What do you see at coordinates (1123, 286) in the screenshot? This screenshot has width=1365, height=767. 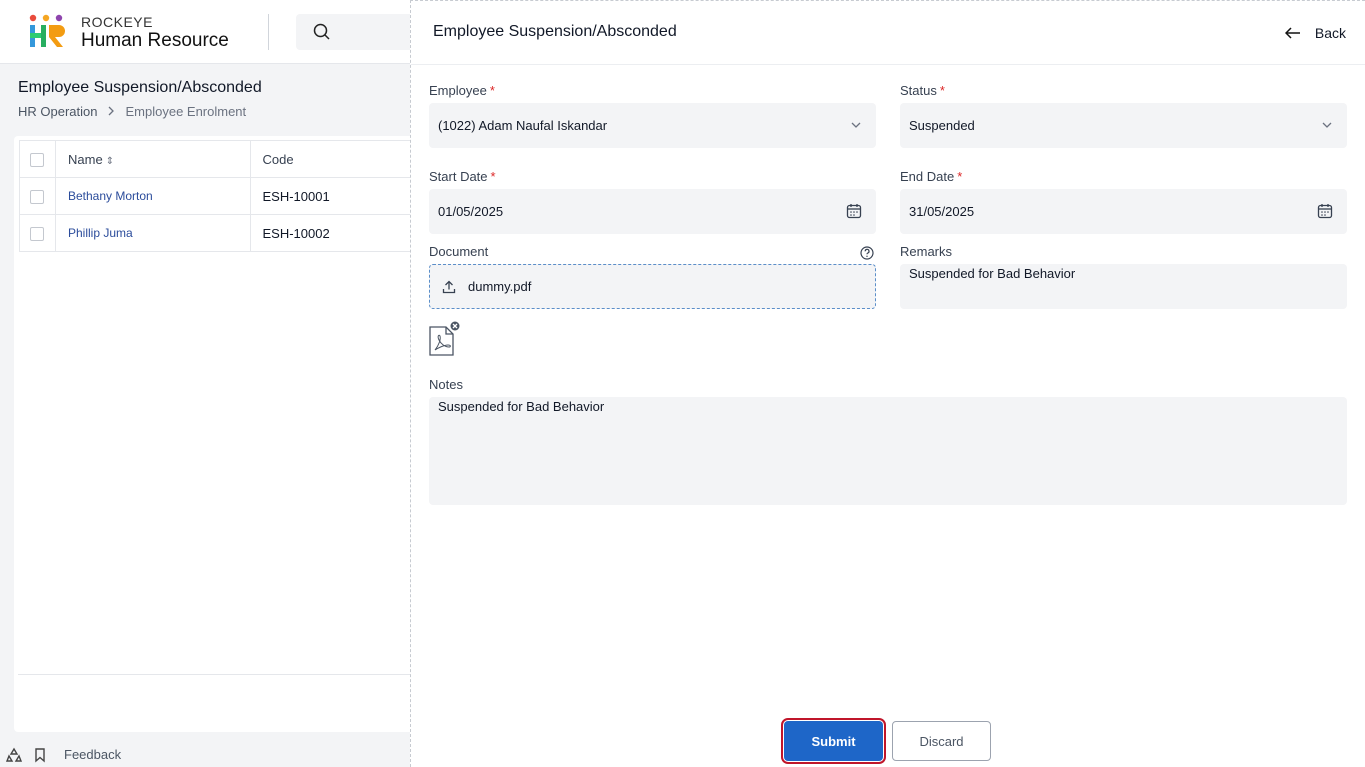 I see `remarks-textarea: Suspended for Bad Behavior` at bounding box center [1123, 286].